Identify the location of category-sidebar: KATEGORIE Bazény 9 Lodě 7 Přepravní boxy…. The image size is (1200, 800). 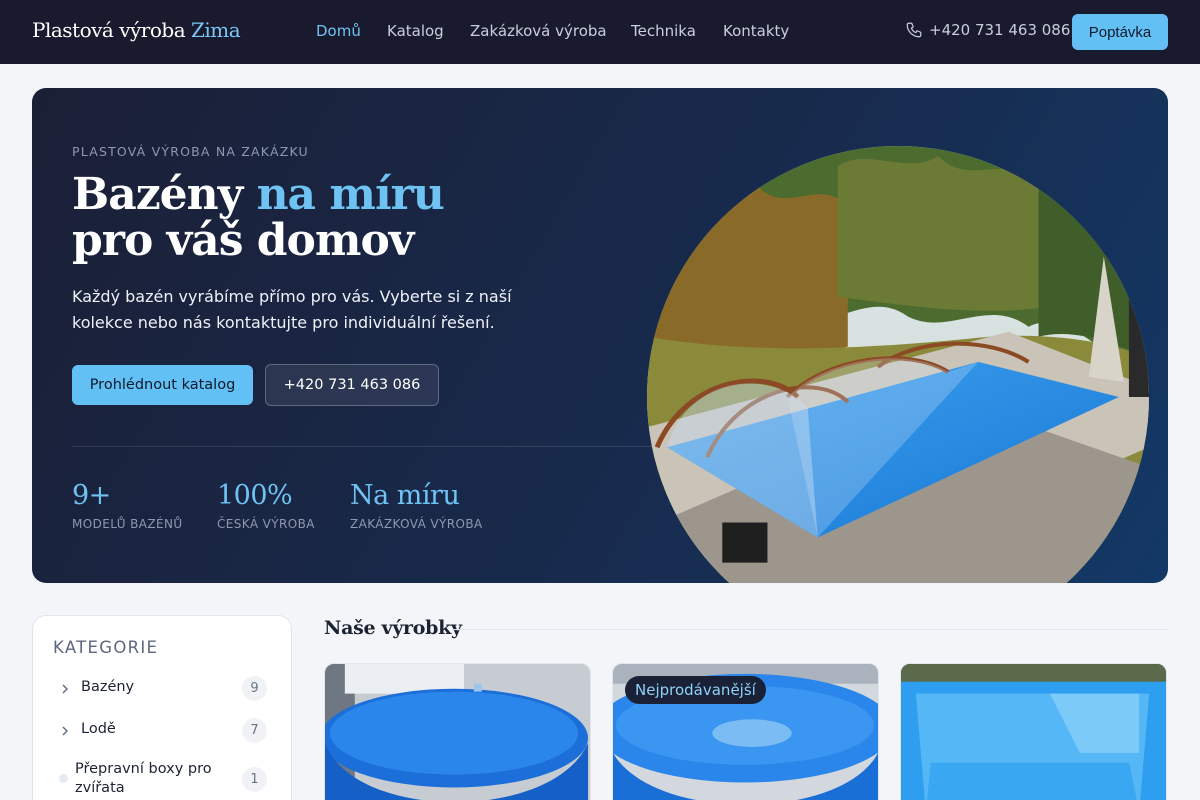
(162, 707).